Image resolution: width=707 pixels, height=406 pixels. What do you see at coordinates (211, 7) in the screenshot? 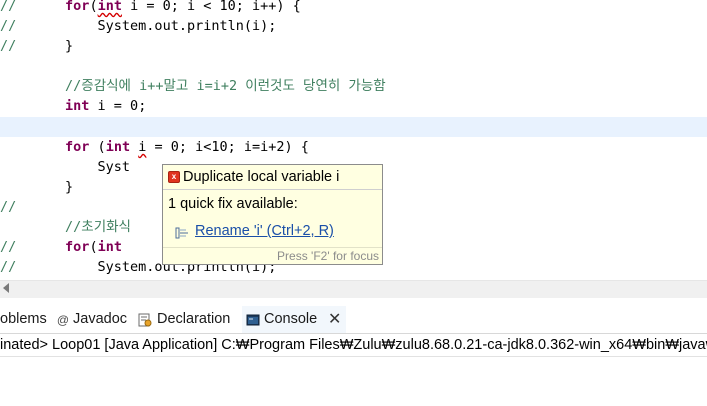
I see `code-token: i = 0; i < 10; i++) {` at bounding box center [211, 7].